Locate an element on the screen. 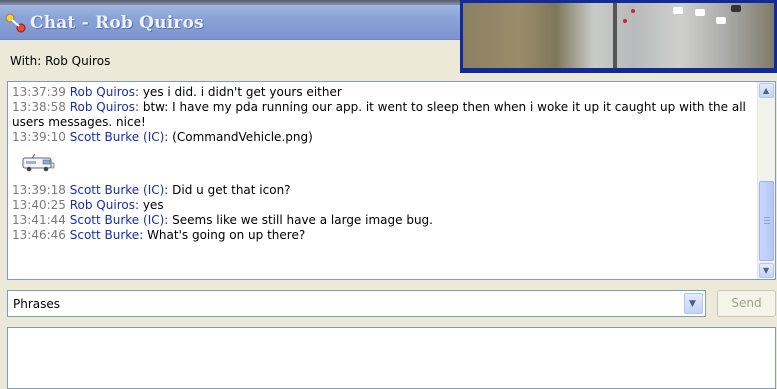 Image resolution: width=777 pixels, height=389 pixels. chat-people-icon is located at coordinates (15, 23).